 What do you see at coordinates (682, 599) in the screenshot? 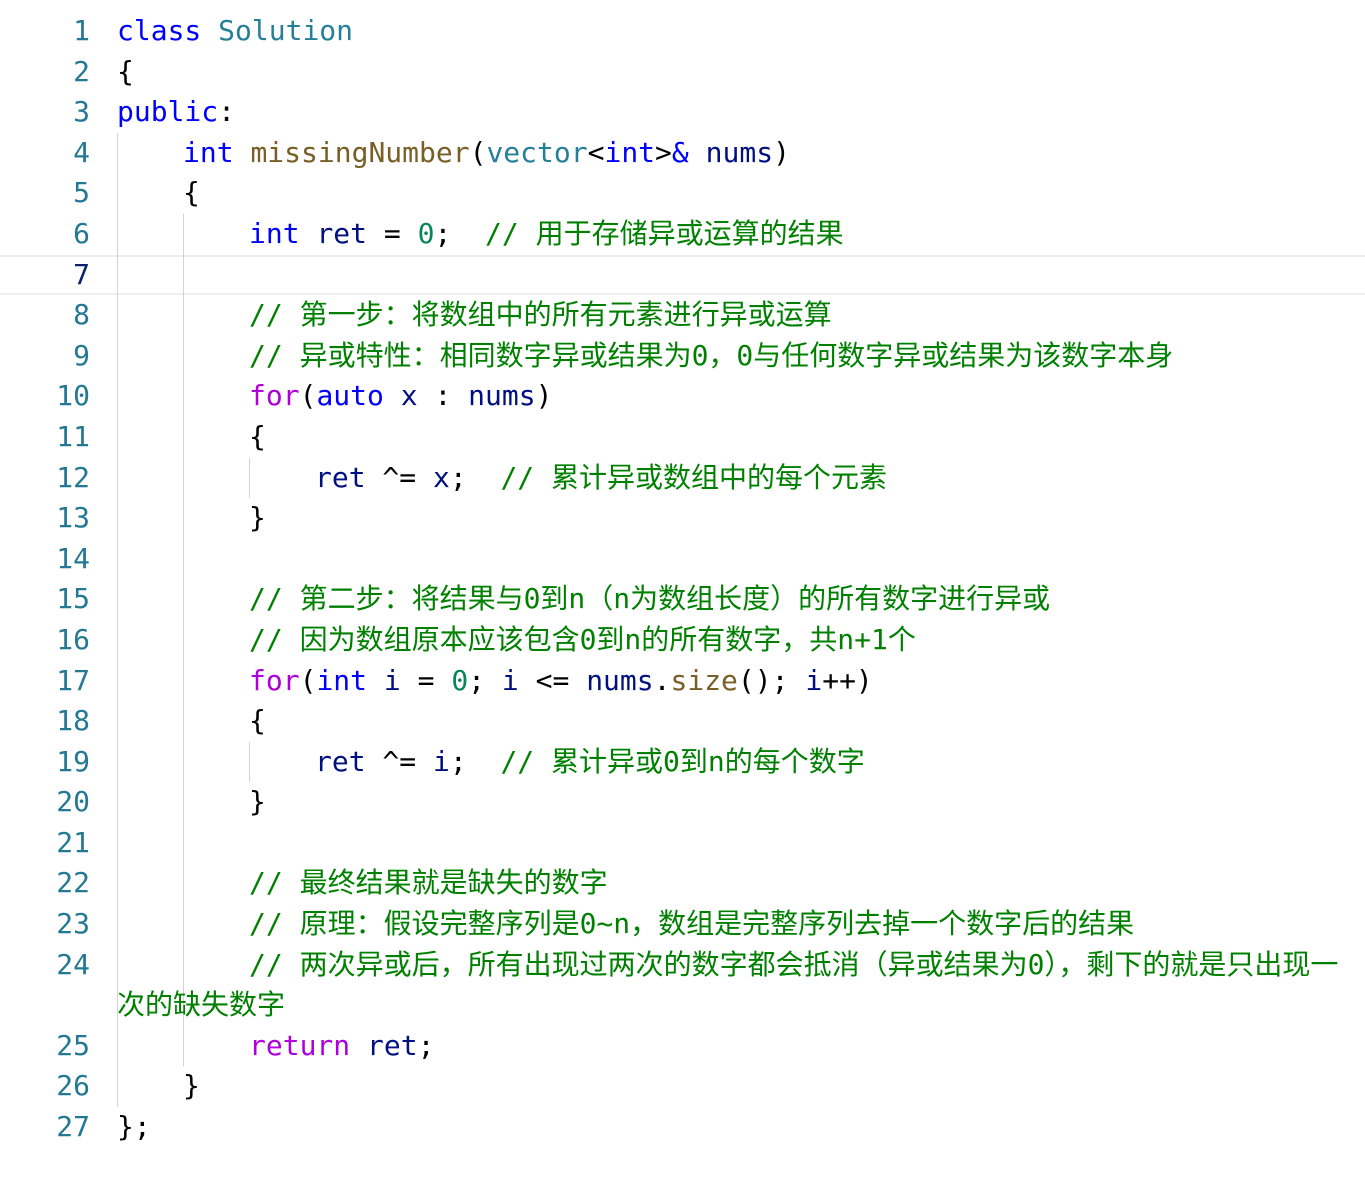
I see `code-line: 15 // 第二步：将结果与0到n（n为数组长度）的所有数字进行异或` at bounding box center [682, 599].